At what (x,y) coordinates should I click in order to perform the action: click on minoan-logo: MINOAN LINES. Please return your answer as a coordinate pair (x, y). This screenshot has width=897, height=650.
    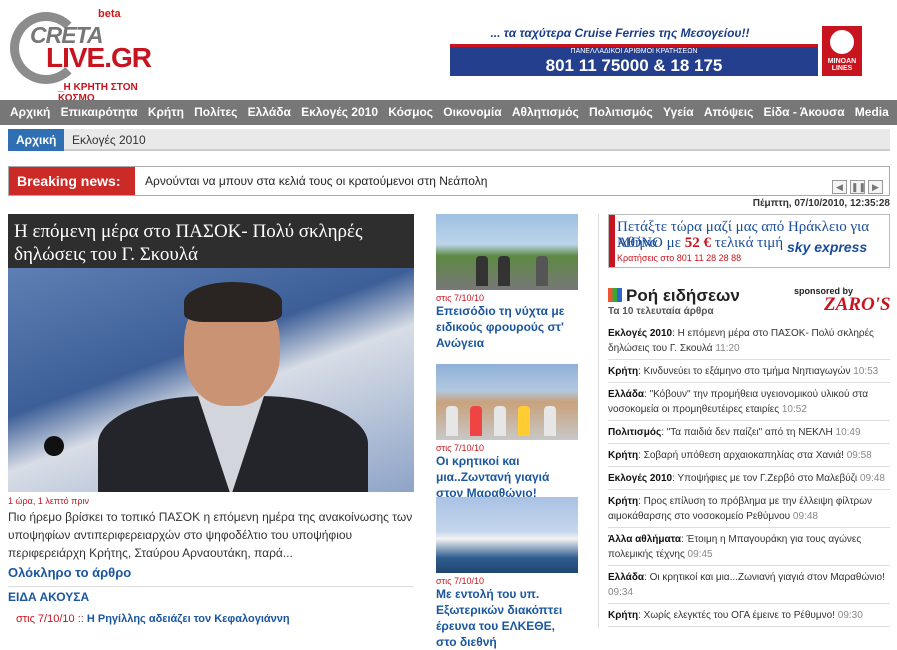
    Looking at the image, I should click on (842, 51).